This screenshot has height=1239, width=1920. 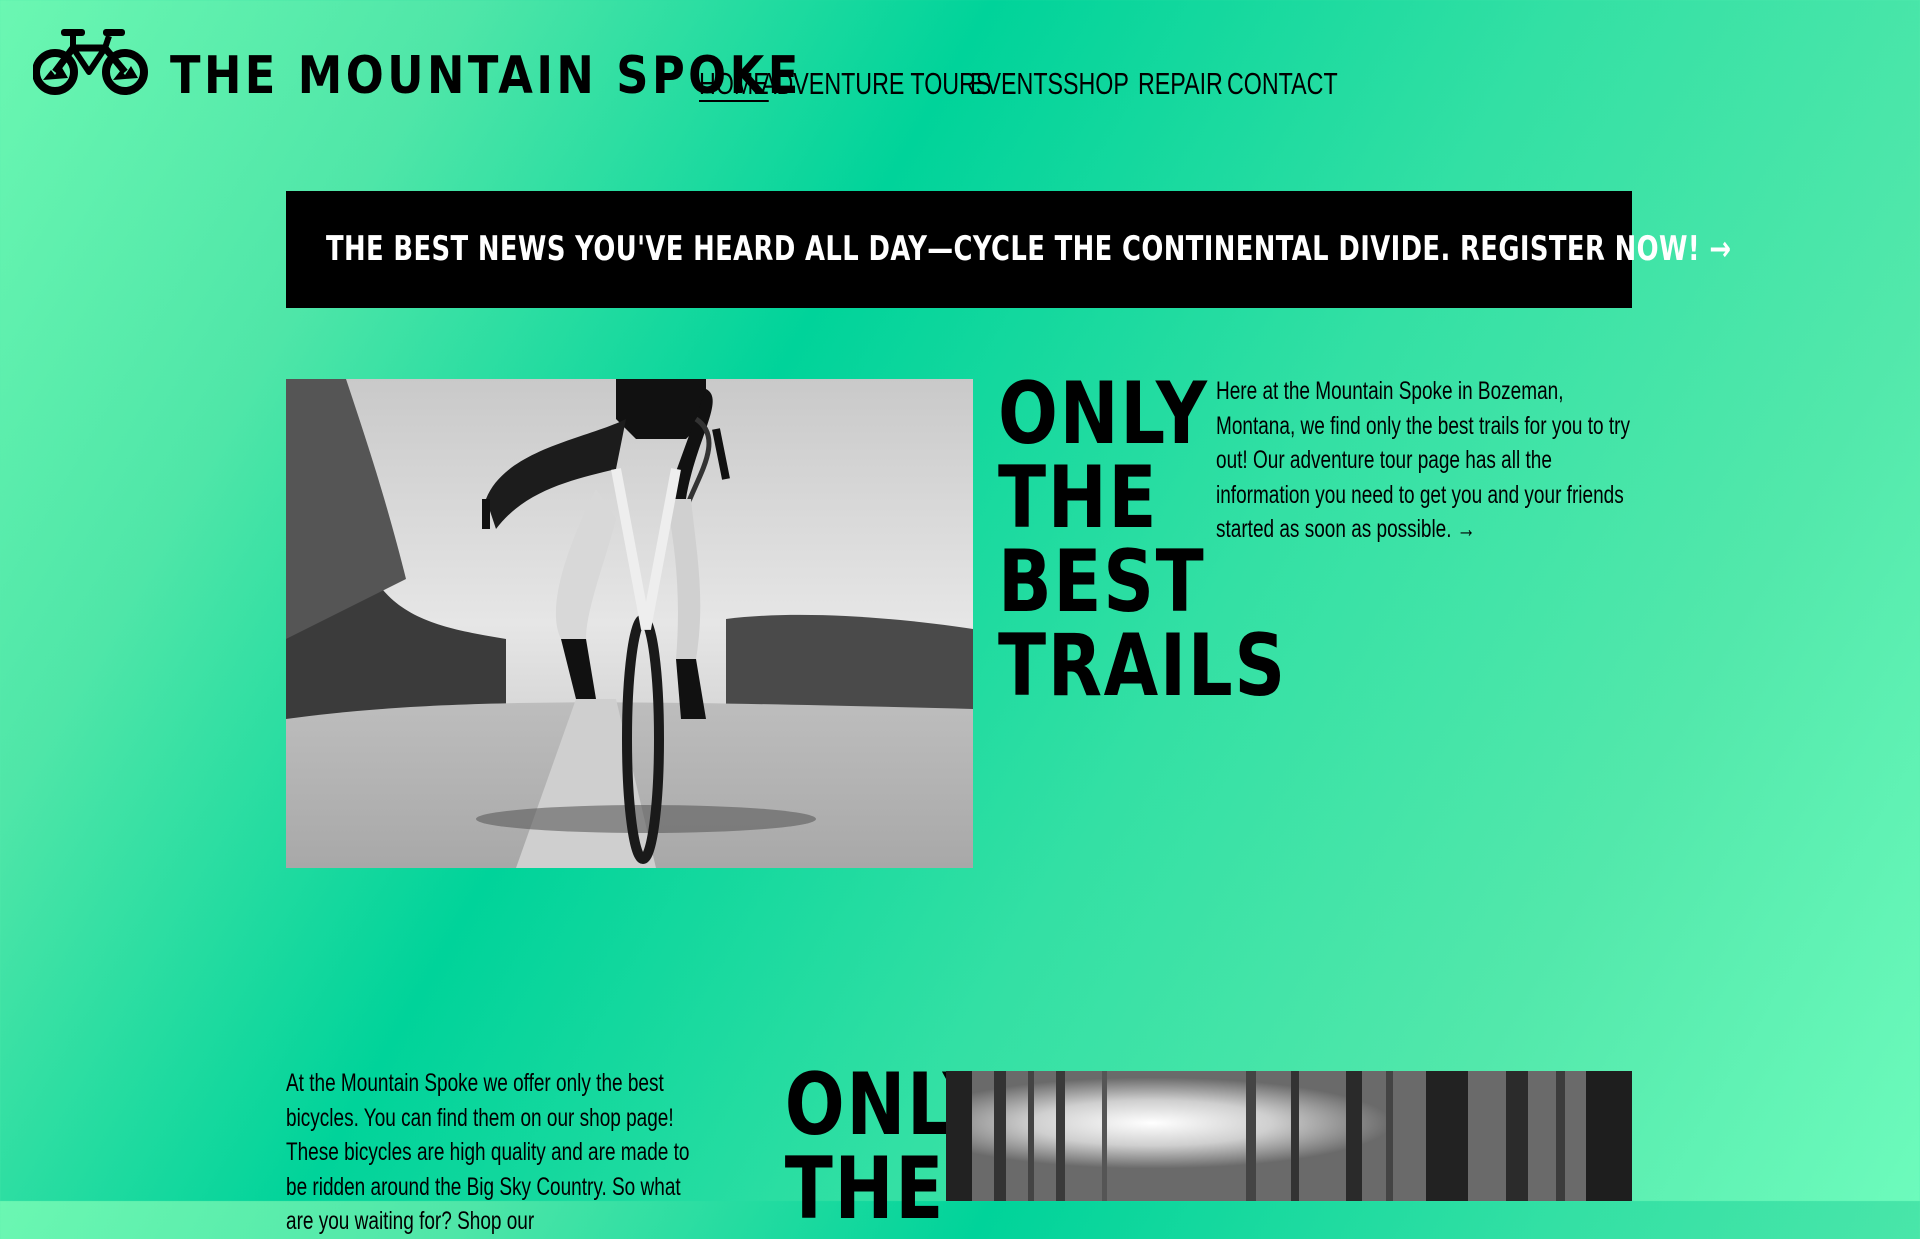 I want to click on forest-sunlight-photo, so click(x=1289, y=1136).